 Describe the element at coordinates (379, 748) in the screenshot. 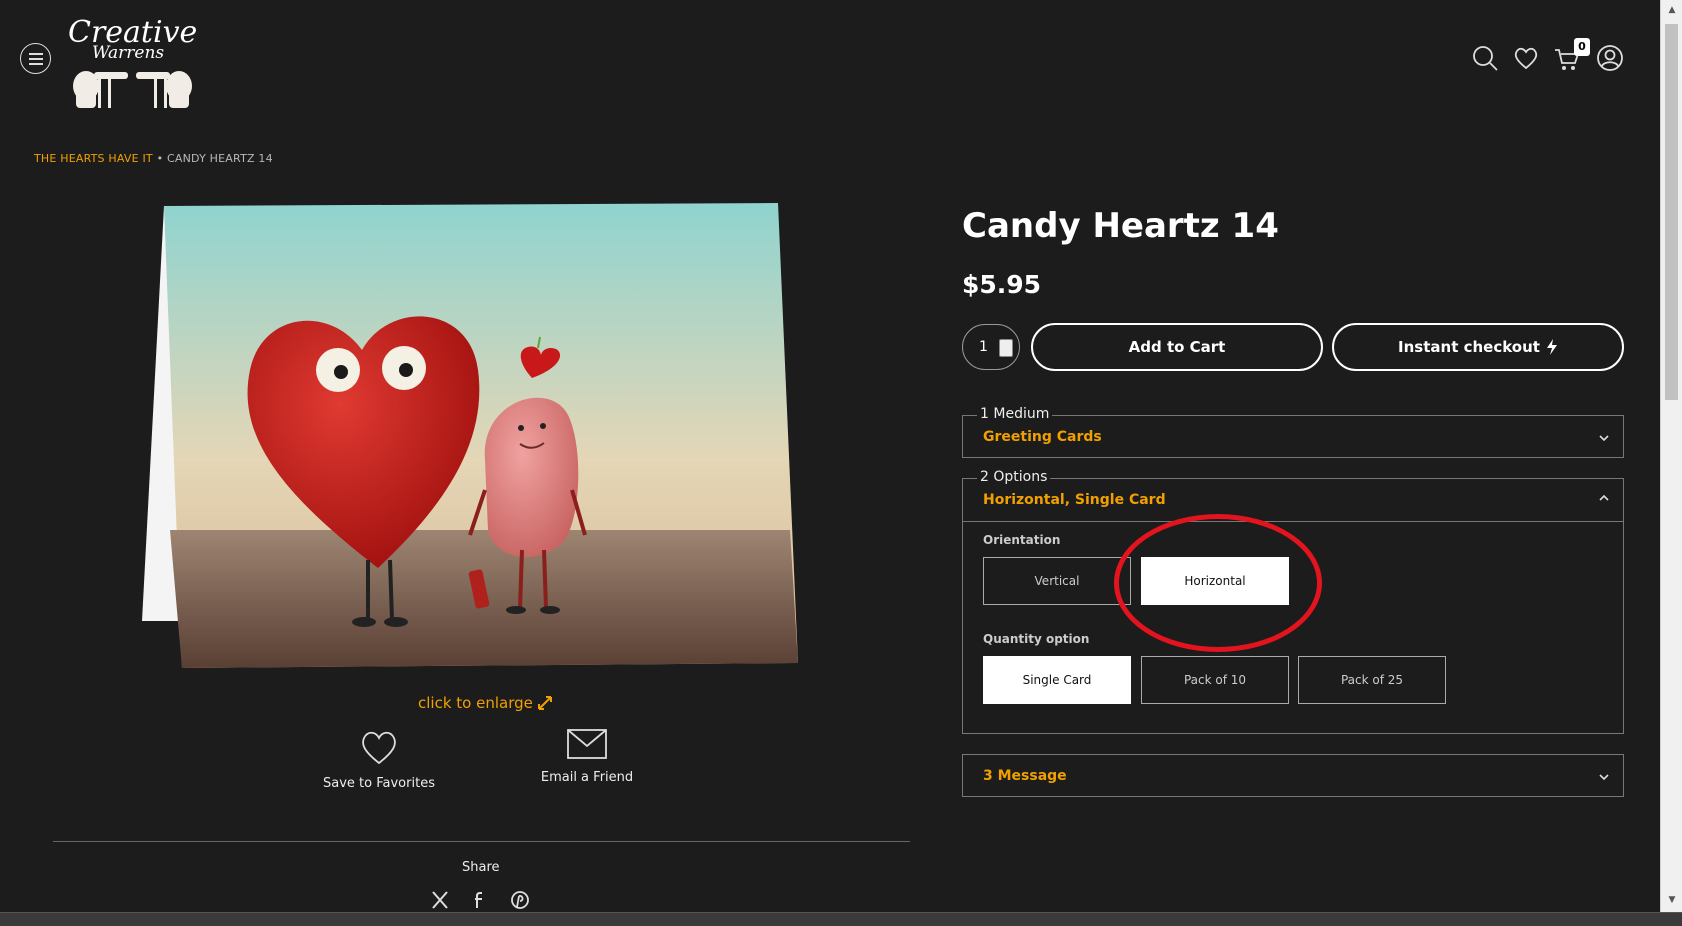

I see `heart-outline-icon` at that location.